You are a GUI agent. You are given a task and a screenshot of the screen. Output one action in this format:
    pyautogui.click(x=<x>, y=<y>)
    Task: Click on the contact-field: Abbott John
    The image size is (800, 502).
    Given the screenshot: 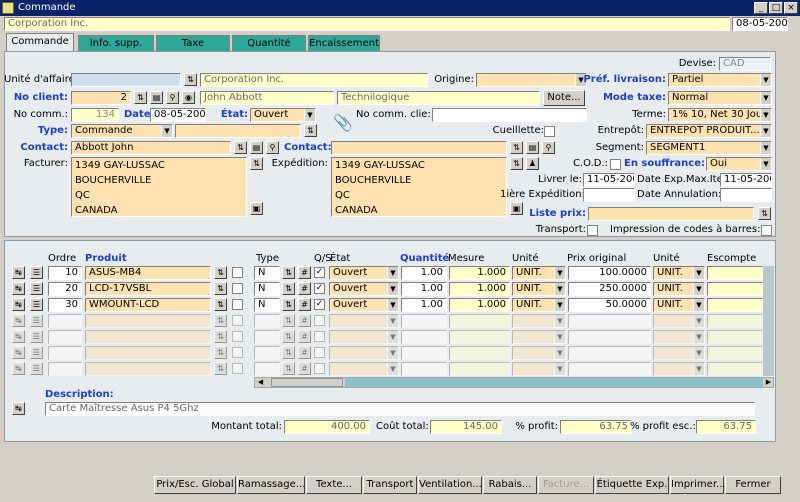 What is the action you would take?
    pyautogui.click(x=151, y=148)
    